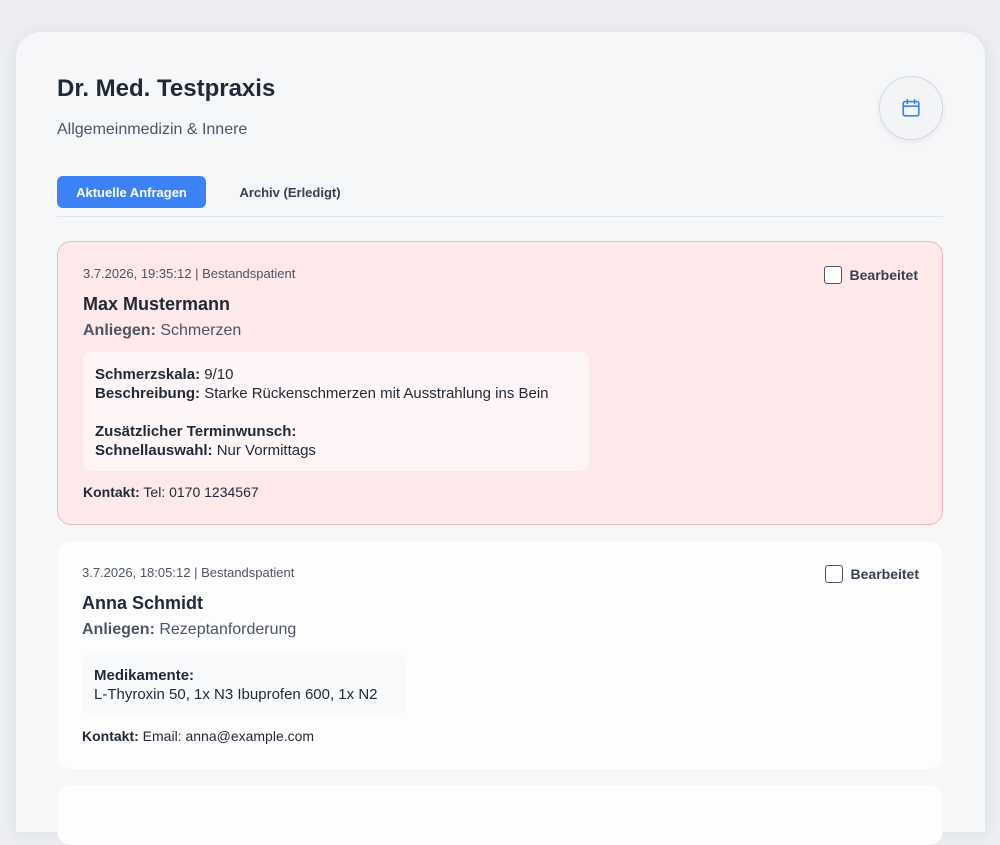 Image resolution: width=1000 pixels, height=845 pixels. Describe the element at coordinates (500, 815) in the screenshot. I see `request-card` at that location.